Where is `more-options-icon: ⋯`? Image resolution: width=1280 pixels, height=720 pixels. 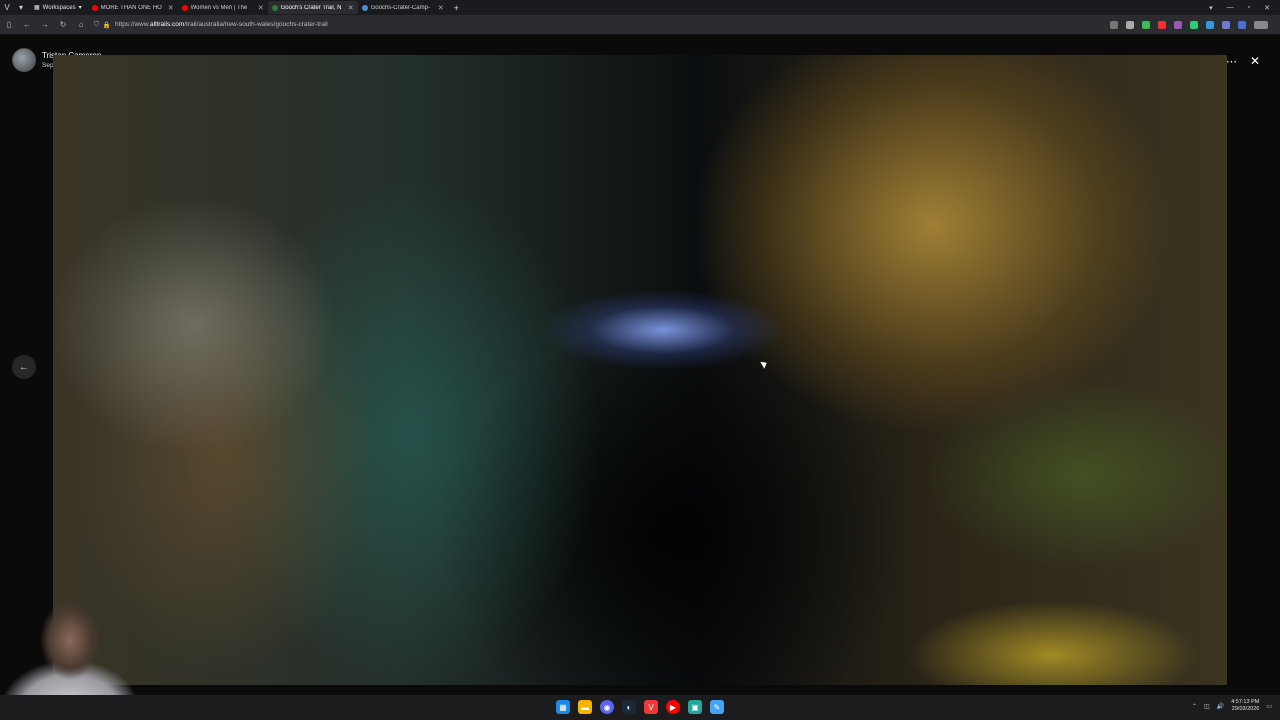 more-options-icon: ⋯ is located at coordinates (1231, 61).